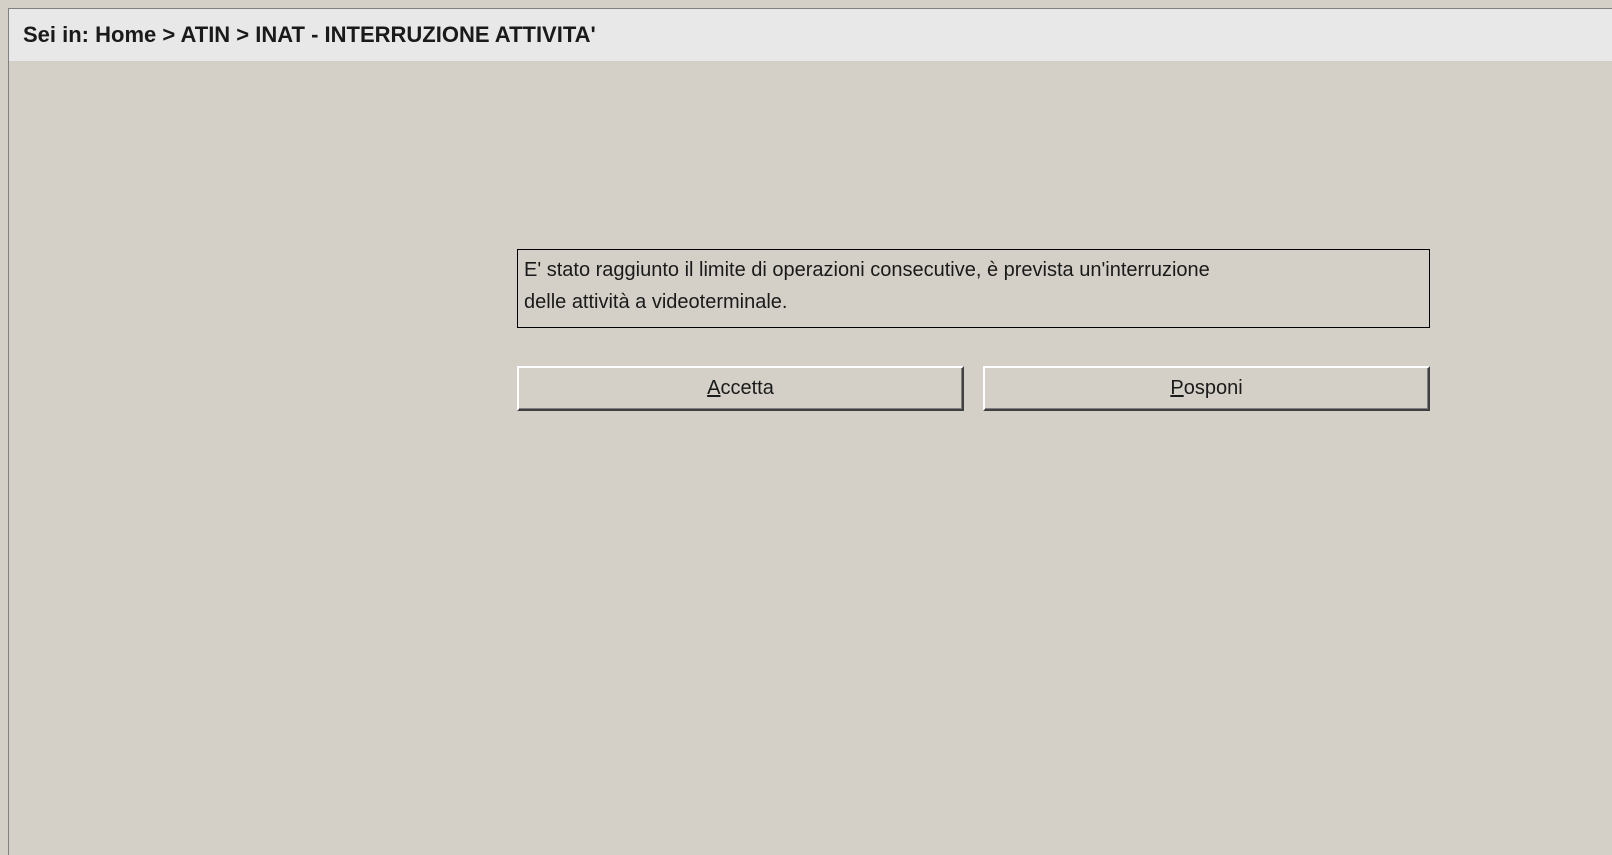 This screenshot has width=1612, height=855. Describe the element at coordinates (656, 302) in the screenshot. I see `message-line-2: delle attività a videoterminale.` at that location.